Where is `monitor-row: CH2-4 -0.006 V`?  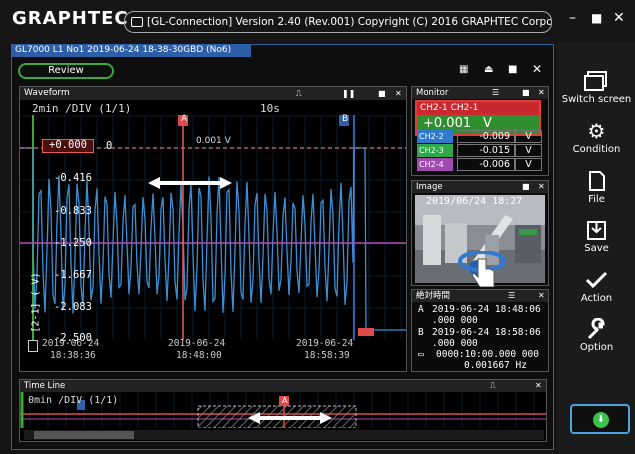
monitor-row: CH2-4 -0.006 V is located at coordinates (479, 164).